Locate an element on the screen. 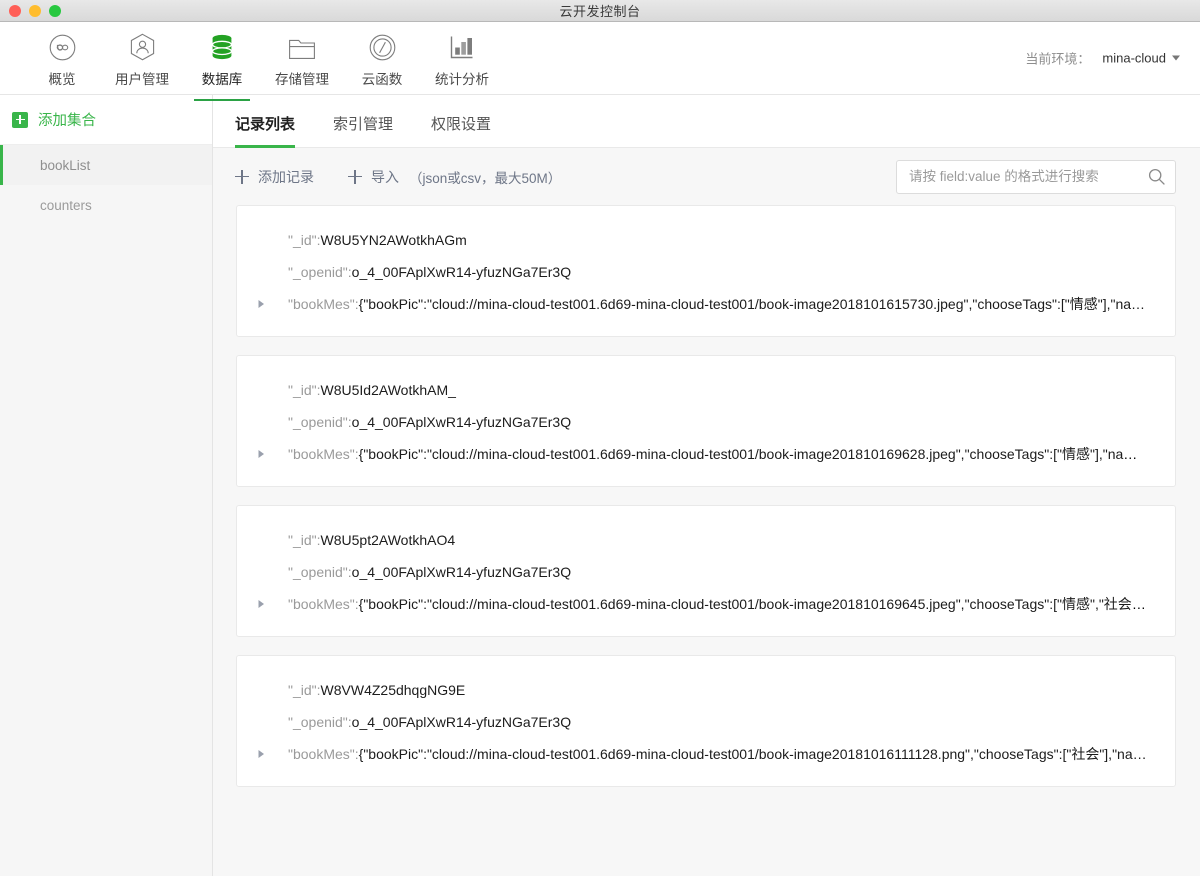 This screenshot has height=877, width=1200. search-icon is located at coordinates (1156, 176).